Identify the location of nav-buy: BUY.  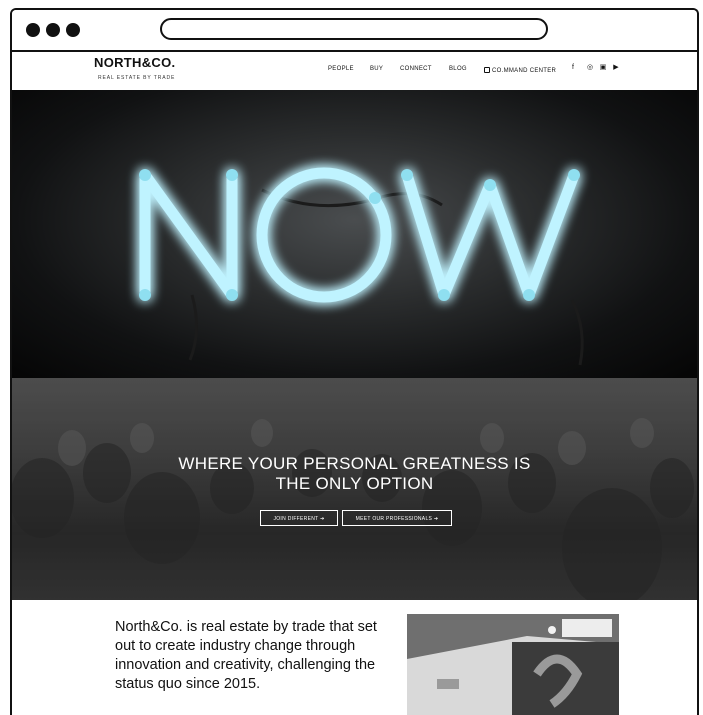
(376, 69).